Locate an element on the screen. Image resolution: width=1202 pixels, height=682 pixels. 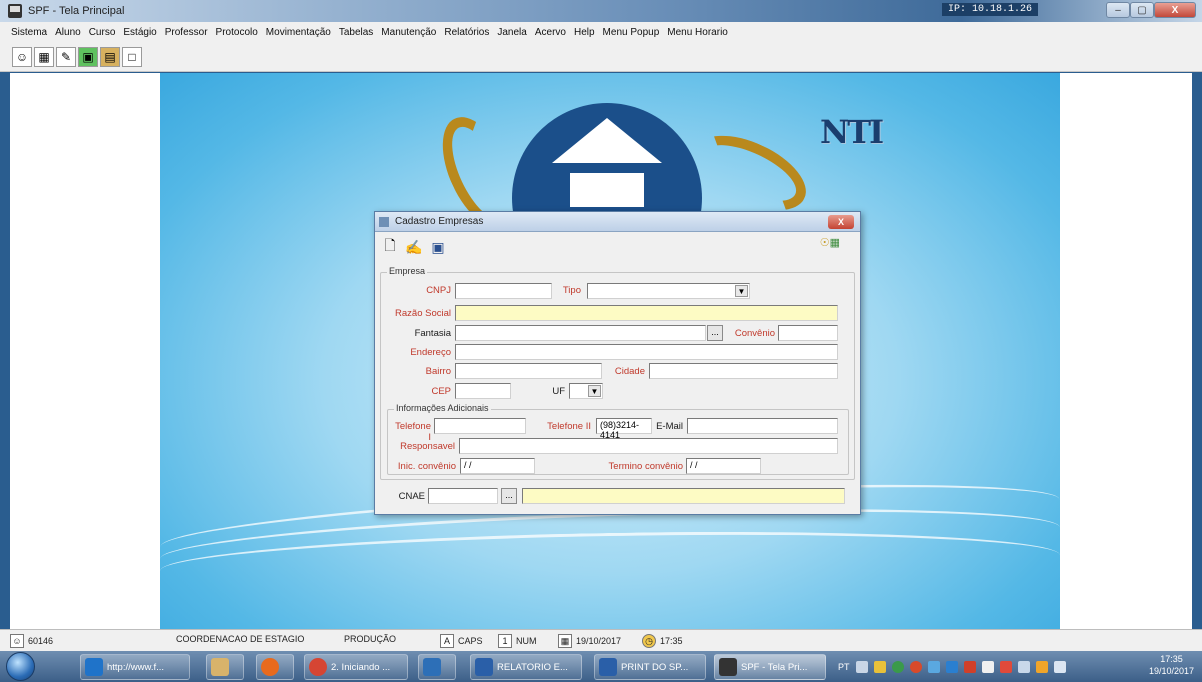
start-button is located at coordinates (20, 666).